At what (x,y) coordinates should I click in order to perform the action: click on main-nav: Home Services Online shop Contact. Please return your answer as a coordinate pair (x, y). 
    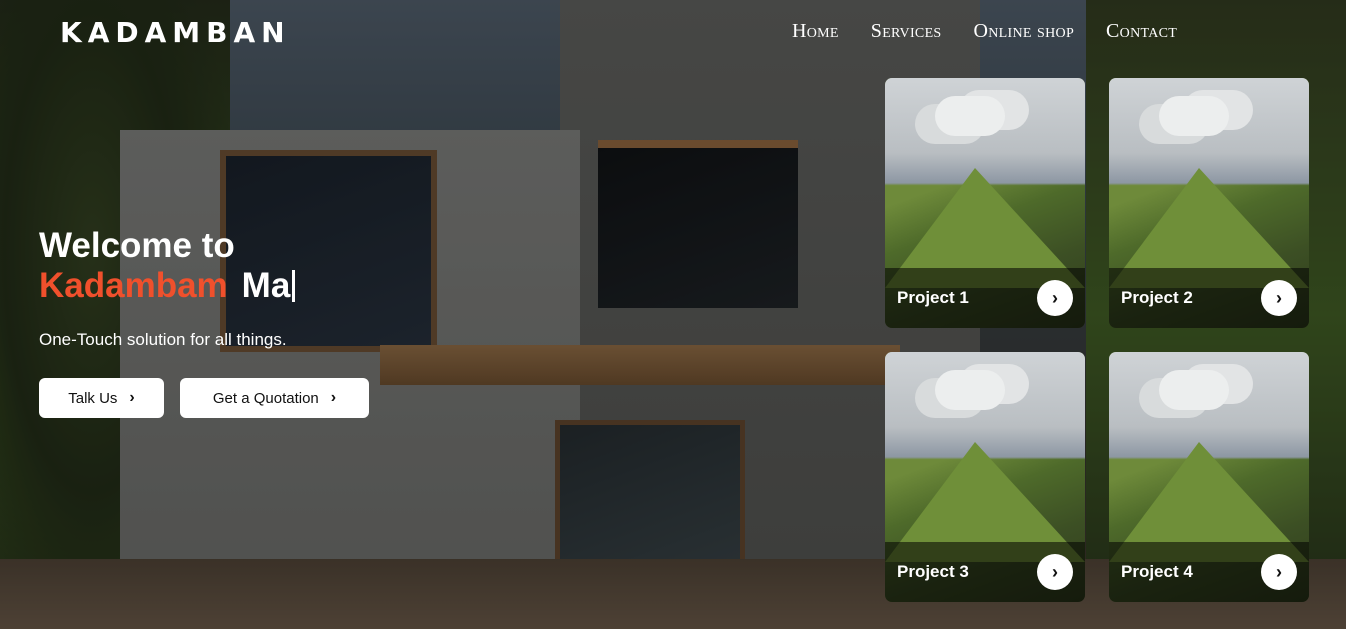
    Looking at the image, I should click on (984, 31).